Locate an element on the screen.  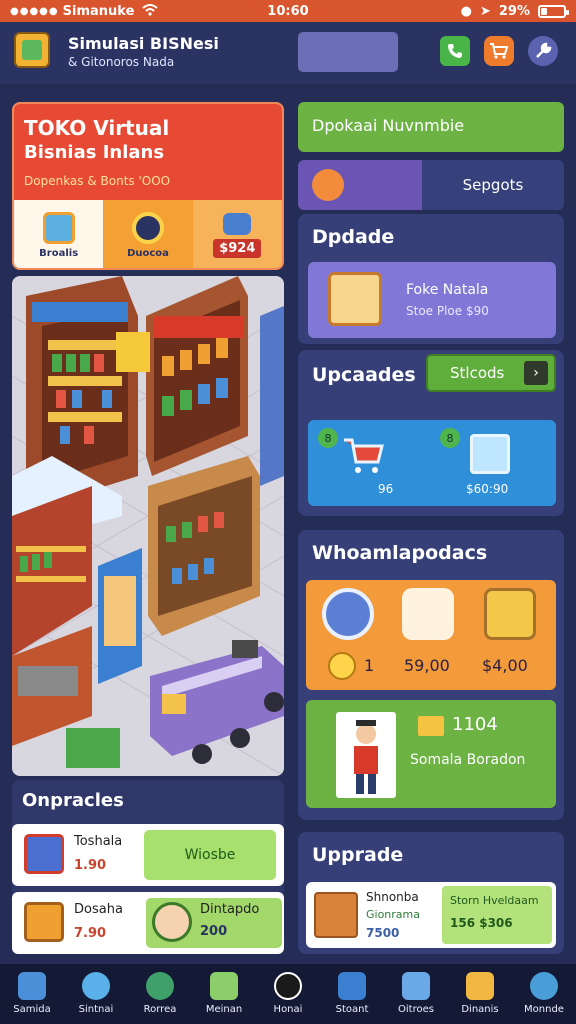
carrier-name: Simanuke is located at coordinates (98, 11).